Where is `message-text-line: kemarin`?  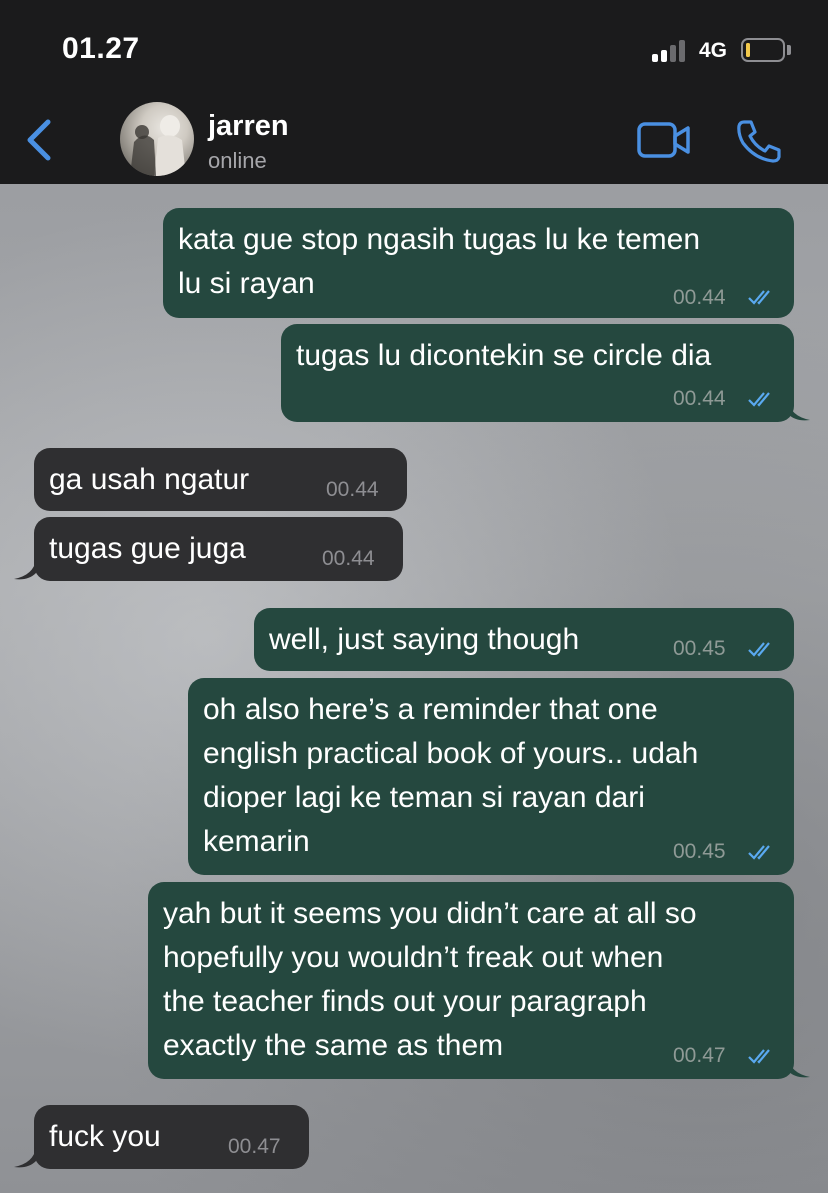
message-text-line: kemarin is located at coordinates (256, 841).